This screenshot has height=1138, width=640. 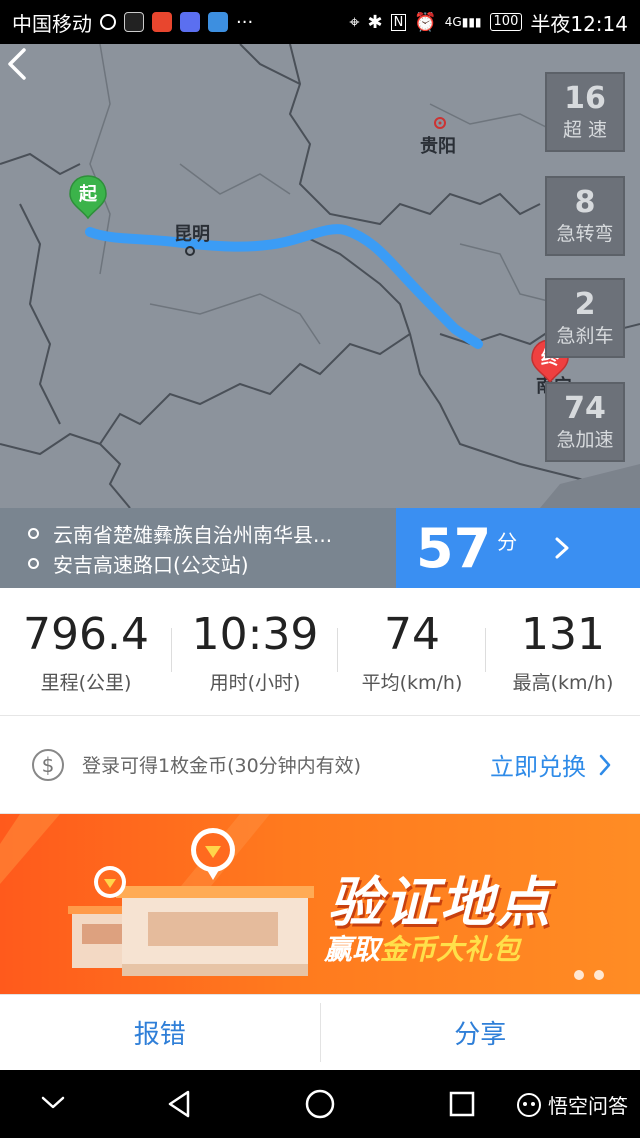 What do you see at coordinates (440, 902) in the screenshot?
I see `banner-title: 验证地点` at bounding box center [440, 902].